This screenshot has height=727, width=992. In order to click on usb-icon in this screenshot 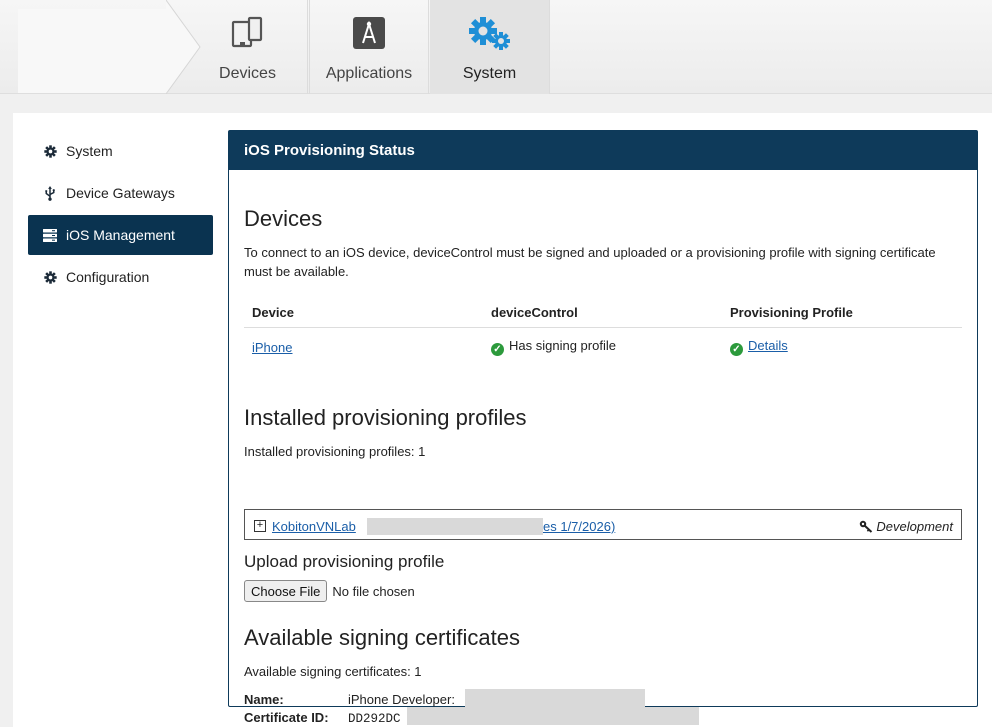, I will do `click(50, 193)`.